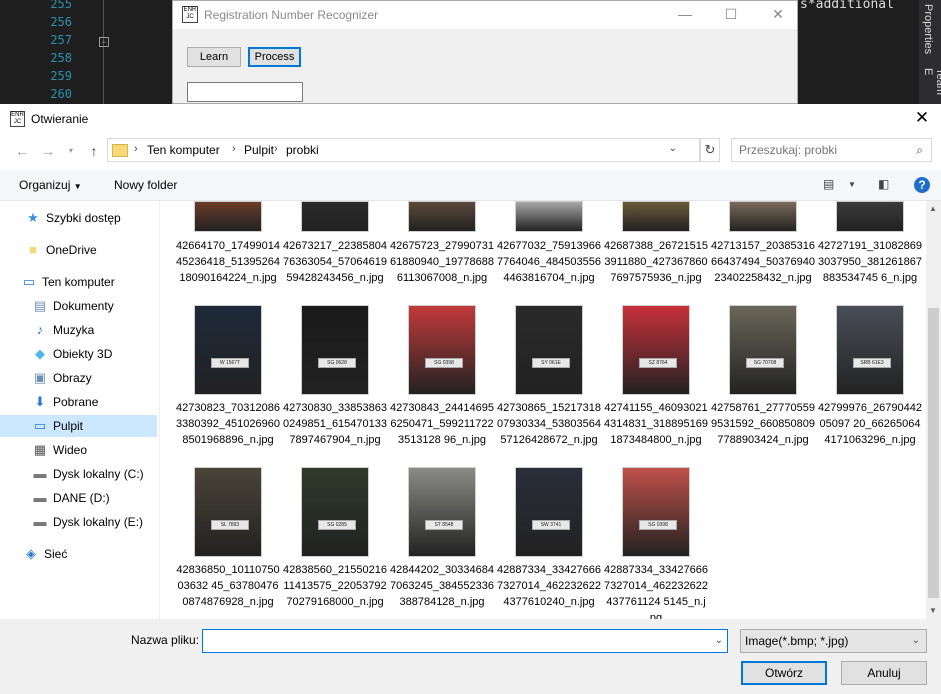 The height and width of the screenshot is (694, 941). What do you see at coordinates (852, 184) in the screenshot?
I see `chevron-down-icon: ▼` at bounding box center [852, 184].